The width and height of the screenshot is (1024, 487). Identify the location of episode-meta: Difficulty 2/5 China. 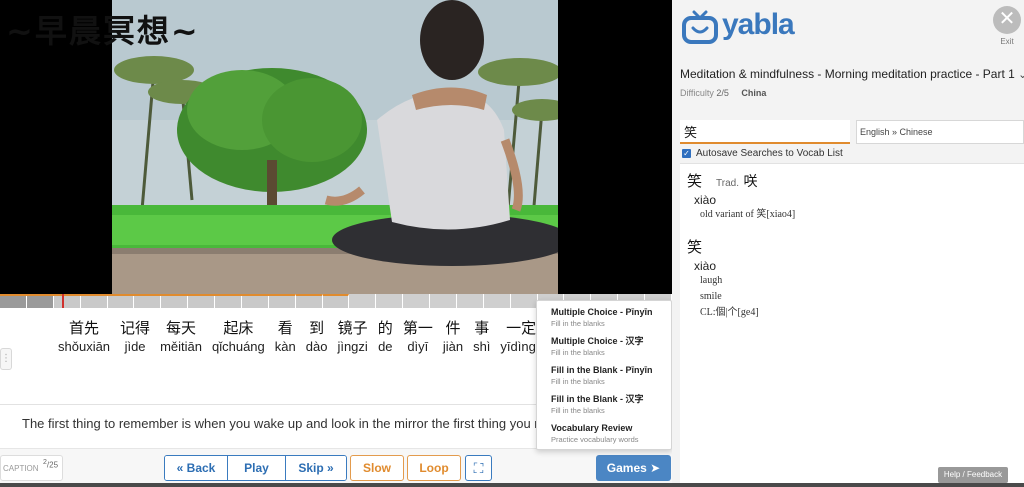
(723, 93).